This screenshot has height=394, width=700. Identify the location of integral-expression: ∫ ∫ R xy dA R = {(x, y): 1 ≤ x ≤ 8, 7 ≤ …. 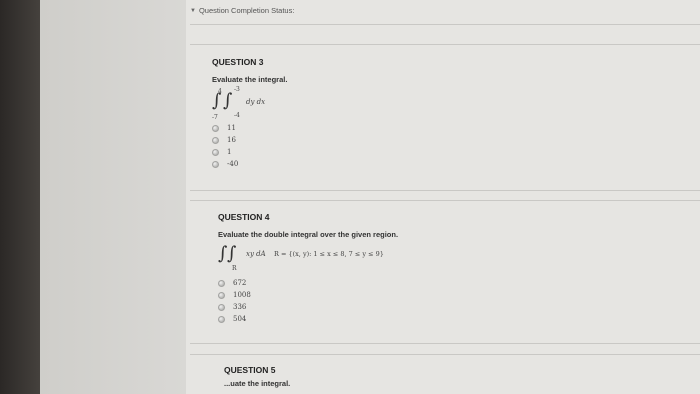
(383, 259).